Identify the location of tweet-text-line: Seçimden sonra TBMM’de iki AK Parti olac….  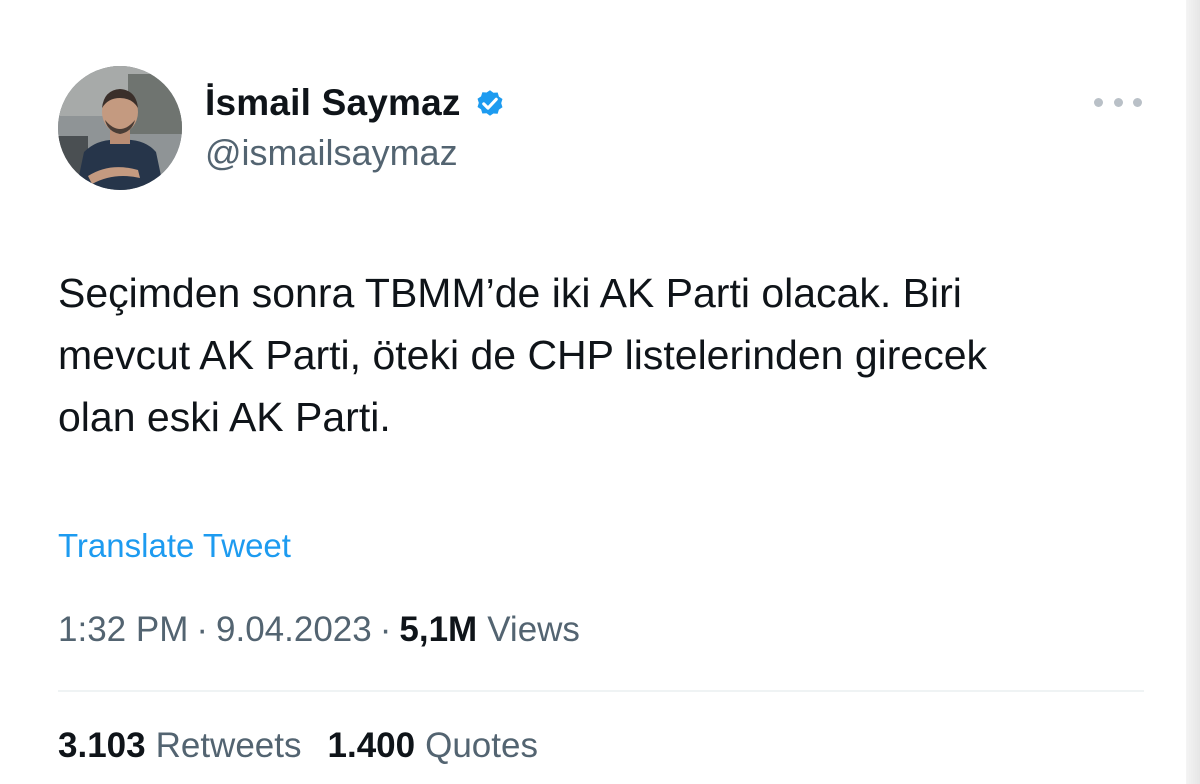
(510, 293).